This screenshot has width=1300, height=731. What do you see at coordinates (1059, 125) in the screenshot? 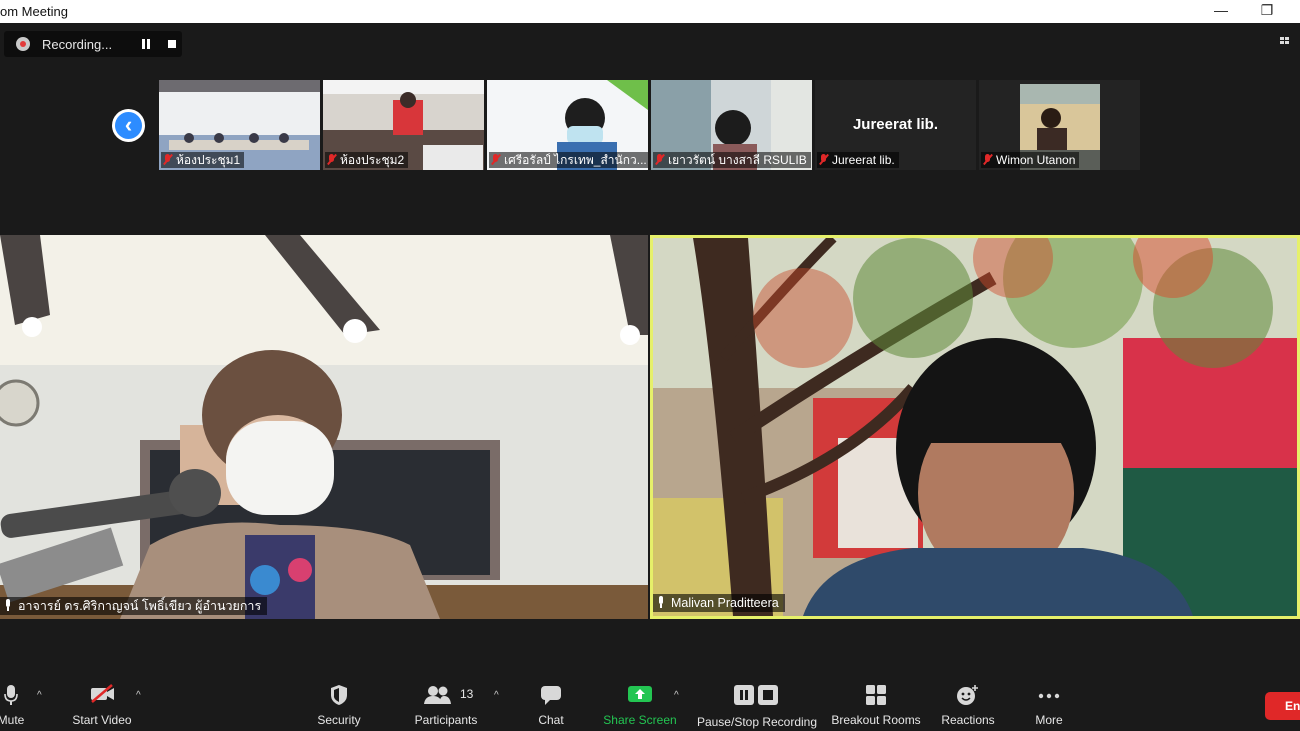
I see `participant-thumbnail: Wimon Utanon` at bounding box center [1059, 125].